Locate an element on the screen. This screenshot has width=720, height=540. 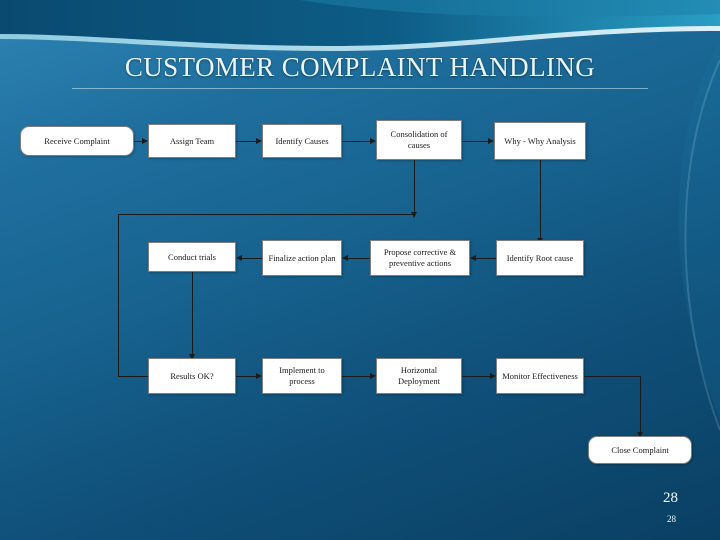
node-identify-causes: Identify Causes is located at coordinates (302, 141).